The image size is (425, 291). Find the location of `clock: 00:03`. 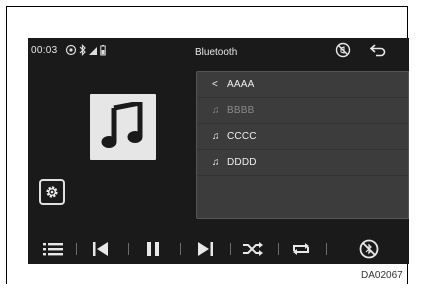

clock: 00:03 is located at coordinates (44, 50).